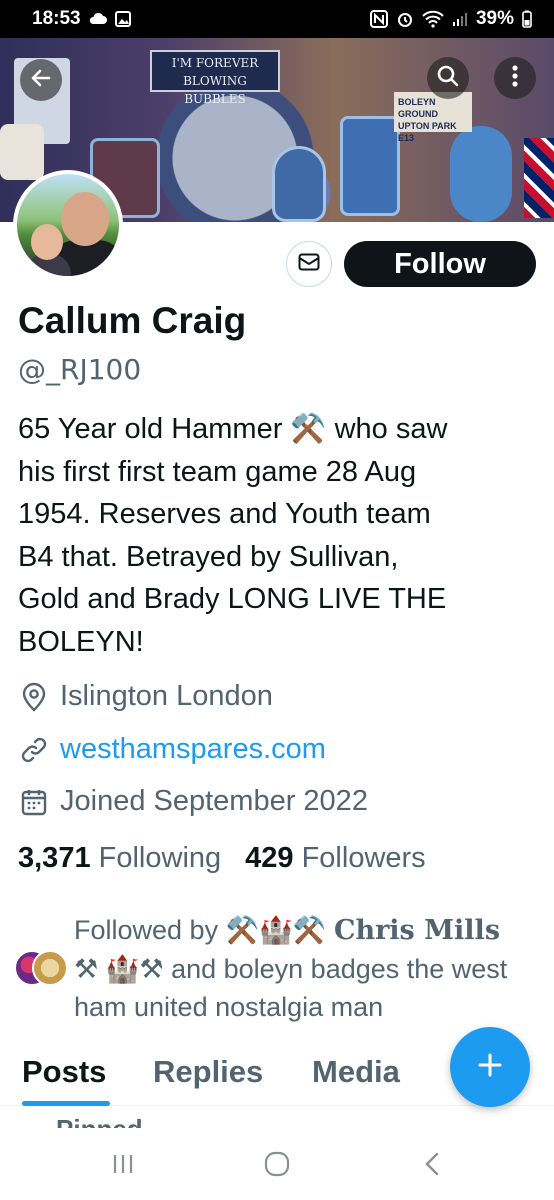  What do you see at coordinates (440, 264) in the screenshot?
I see `follow-button: Follow` at bounding box center [440, 264].